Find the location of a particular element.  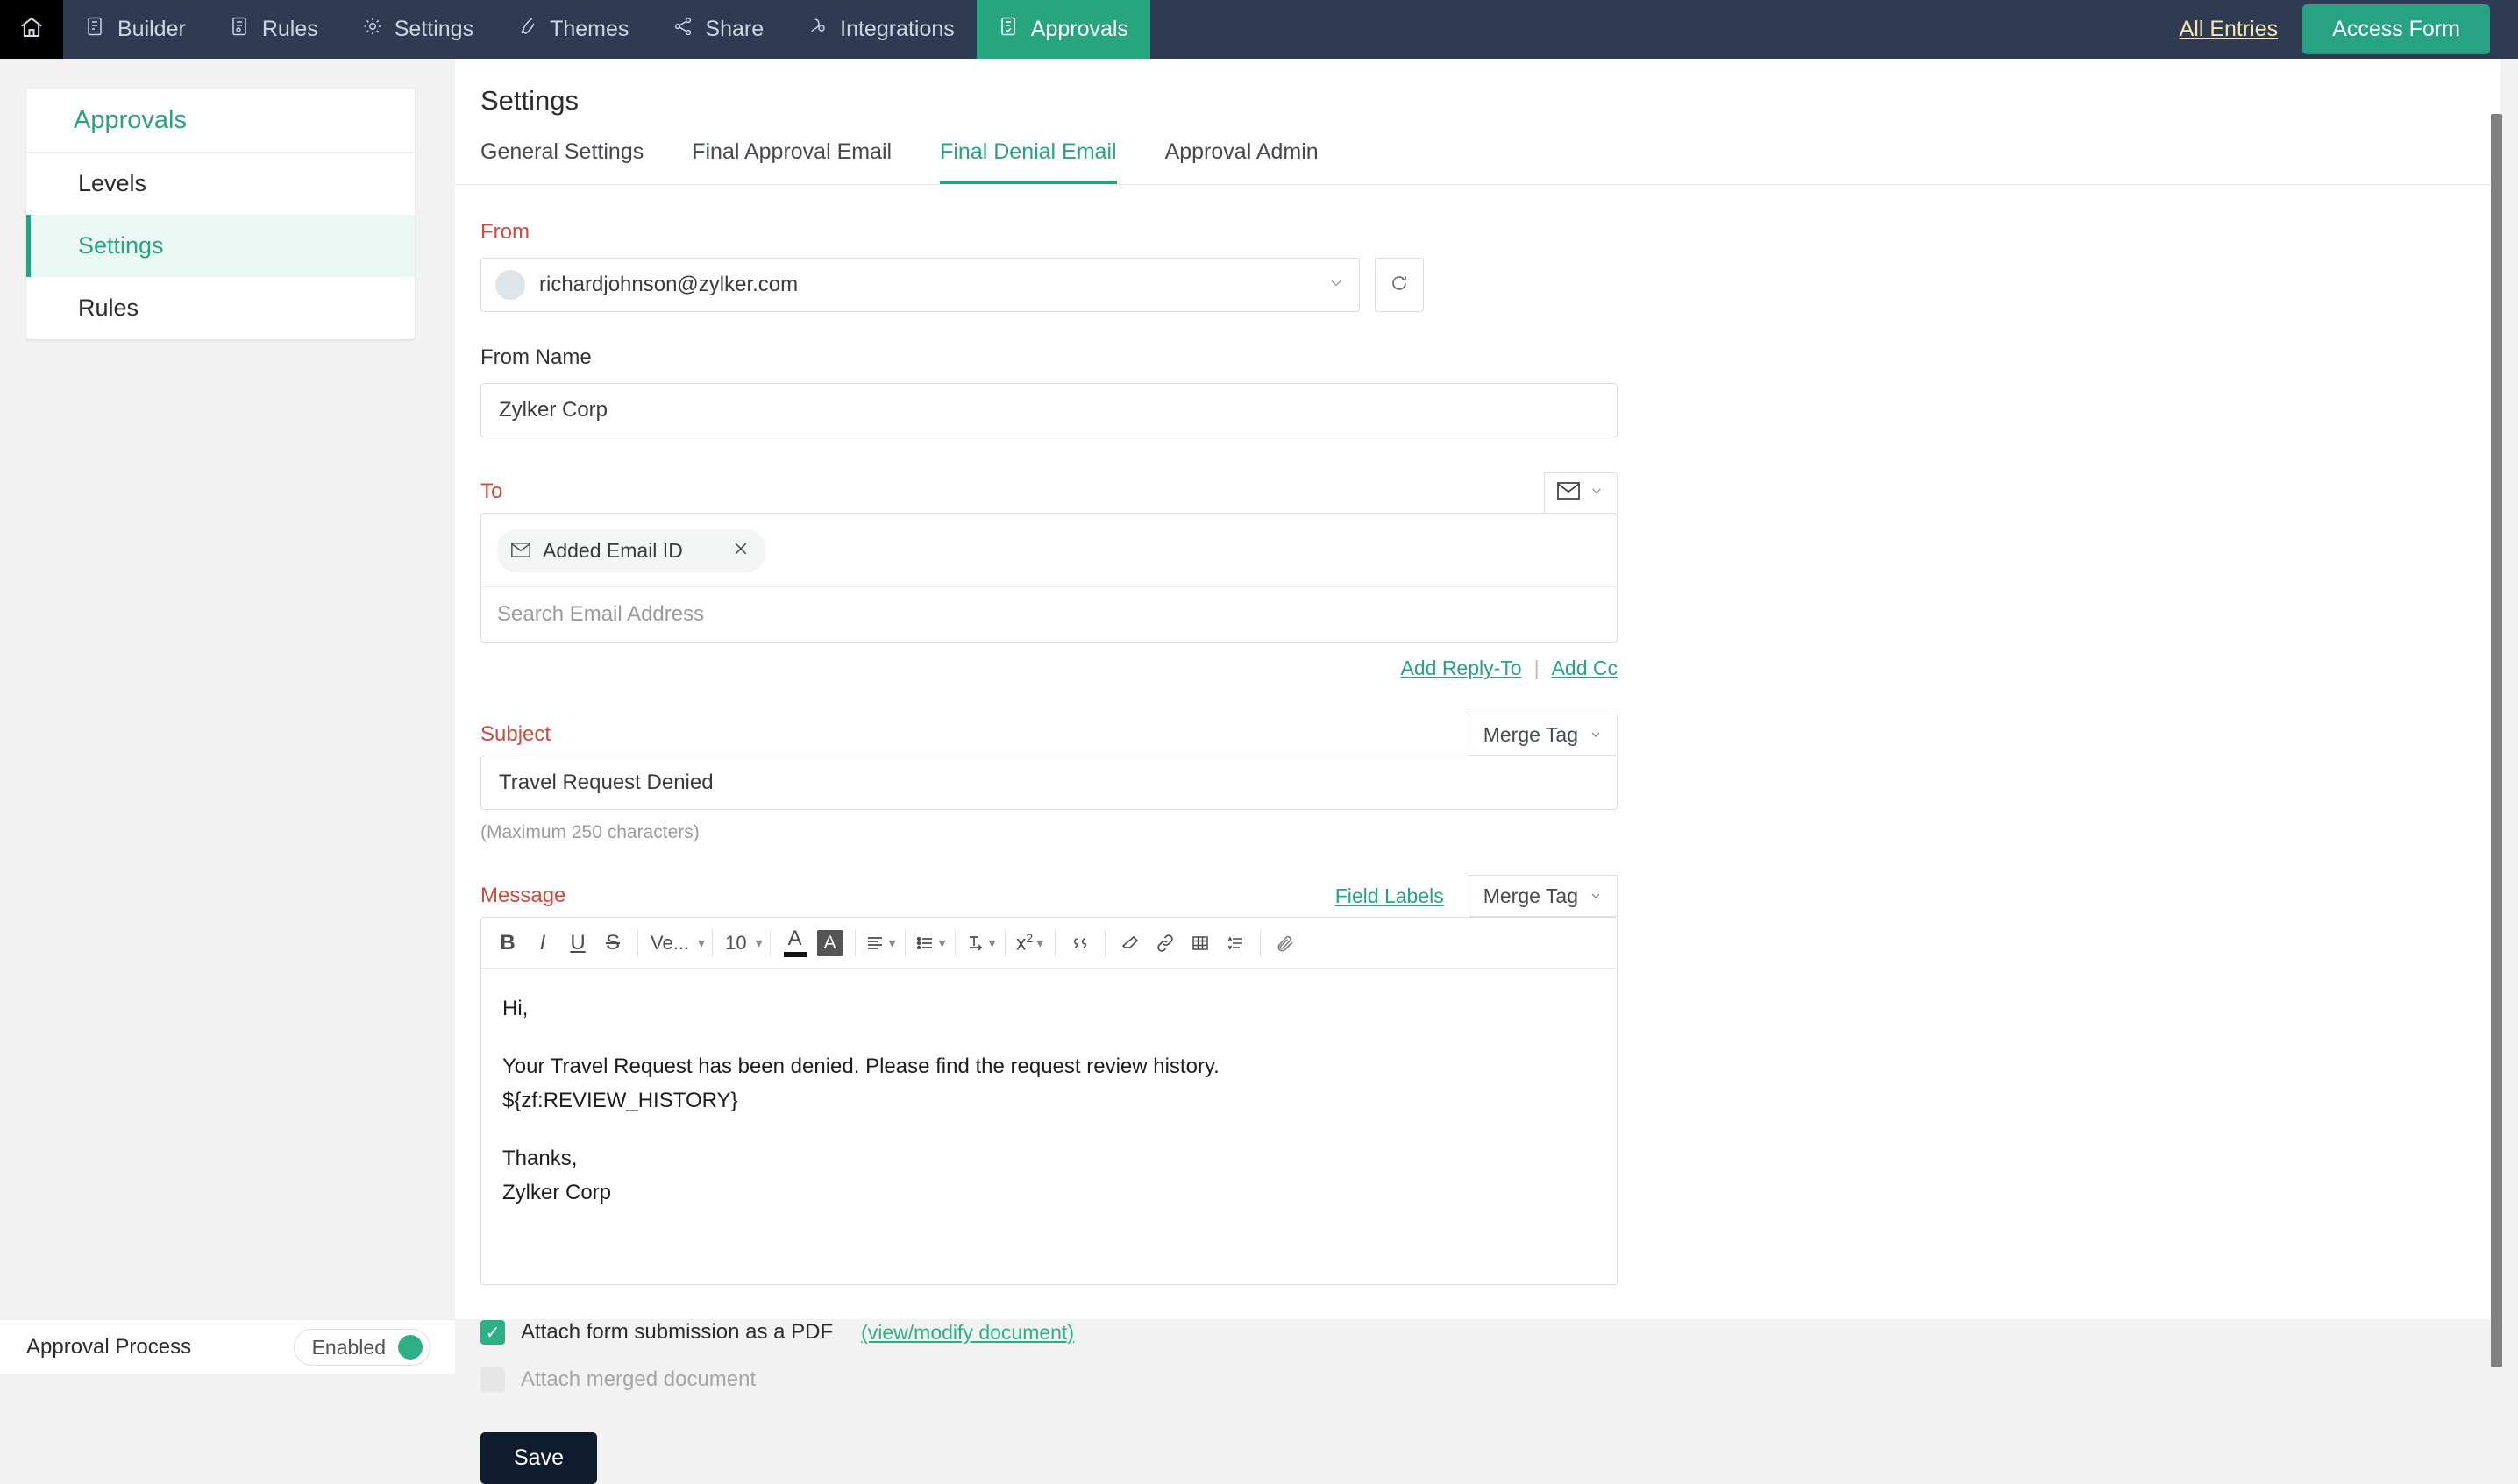

italic-icon: I is located at coordinates (542, 943).